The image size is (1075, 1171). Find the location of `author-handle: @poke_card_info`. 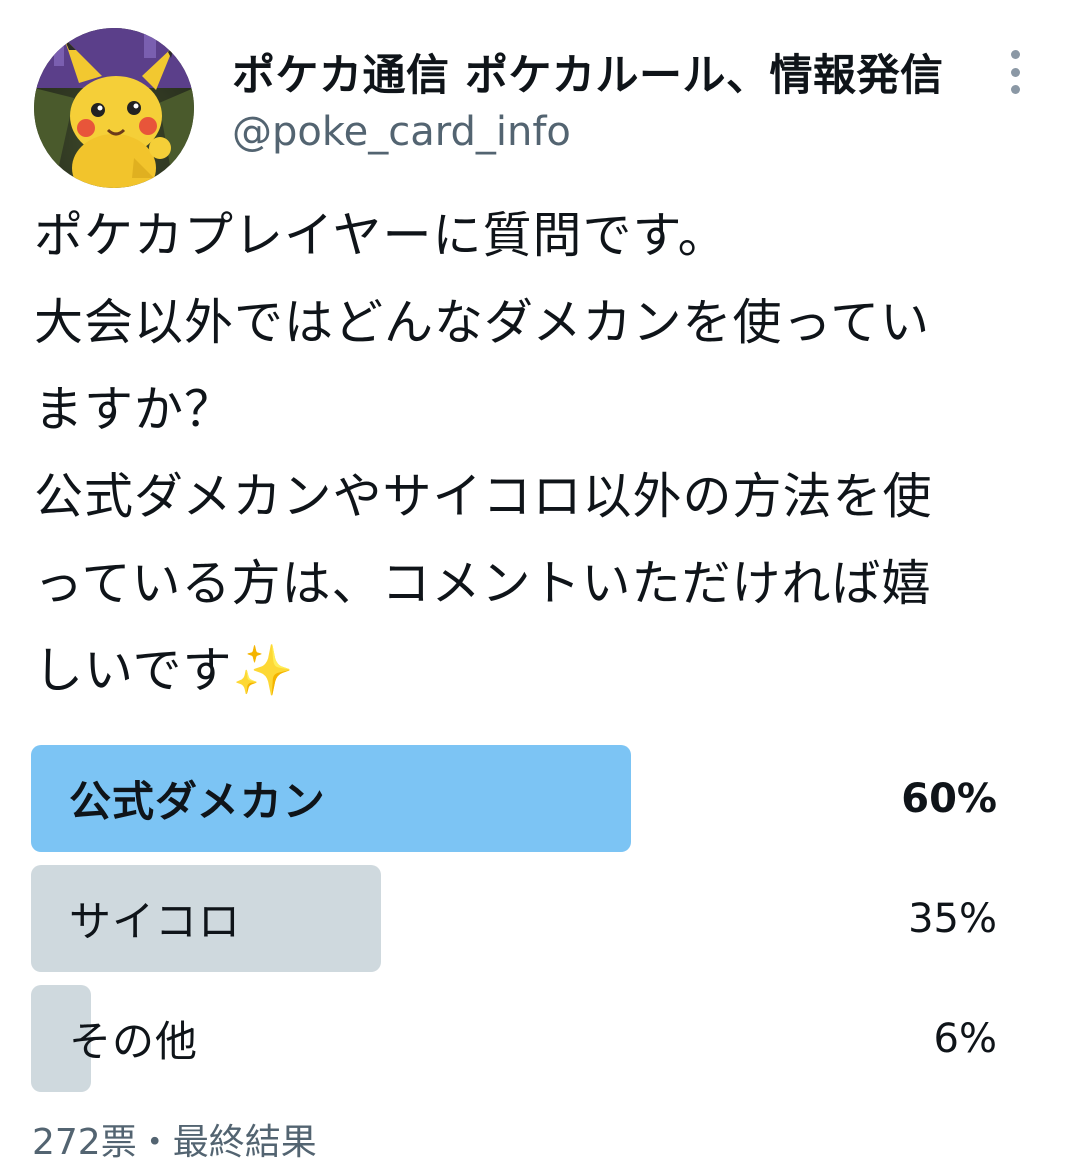

author-handle: @poke_card_info is located at coordinates (401, 132).